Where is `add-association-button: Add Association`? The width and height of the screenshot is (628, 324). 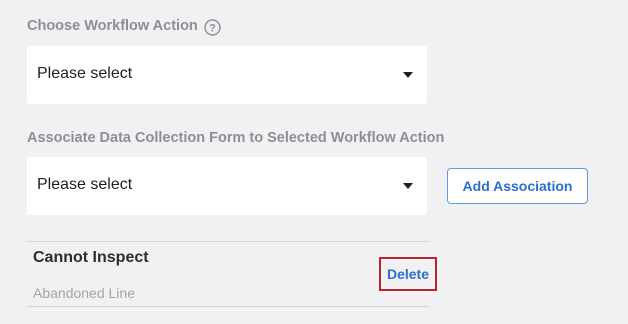
add-association-button: Add Association is located at coordinates (517, 186).